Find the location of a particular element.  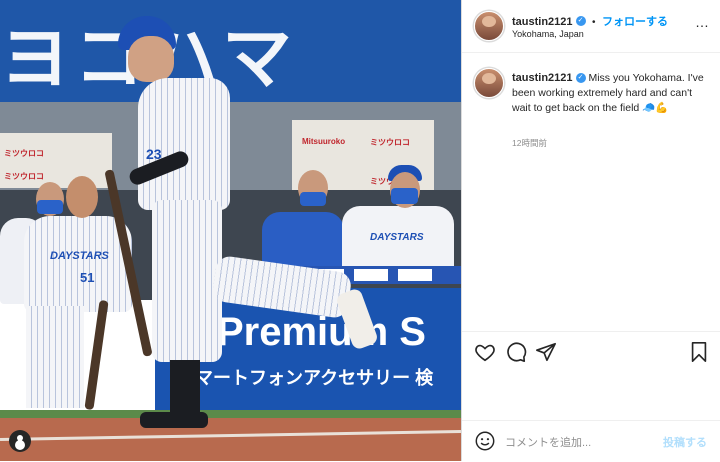

post-location: Yokohama, Japan is located at coordinates (548, 34).